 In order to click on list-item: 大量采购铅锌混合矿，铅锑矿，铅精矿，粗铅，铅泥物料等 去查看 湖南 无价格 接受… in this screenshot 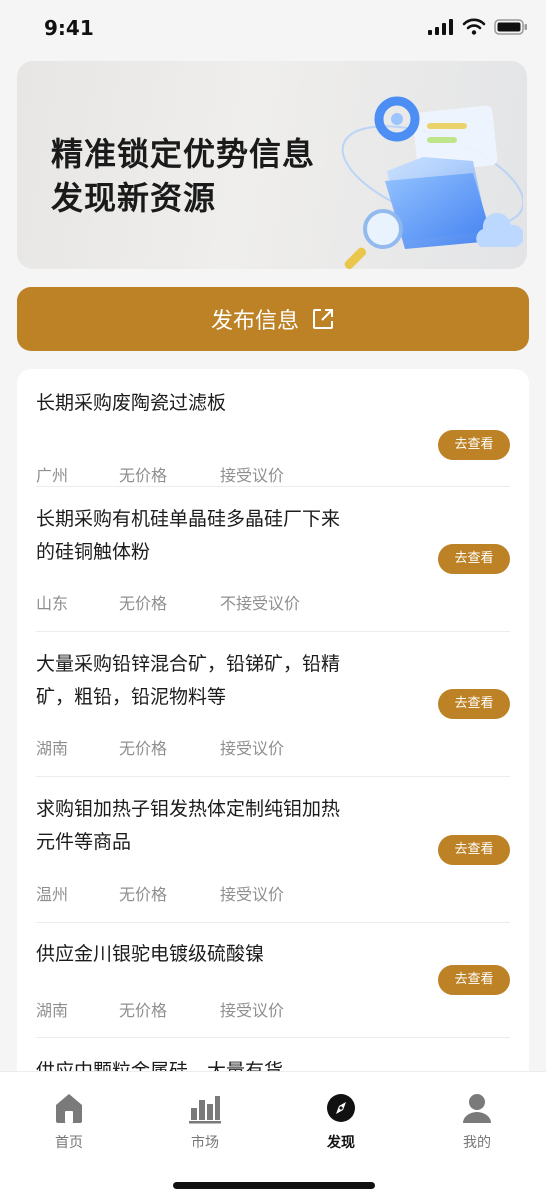, I will do `click(273, 704)`.